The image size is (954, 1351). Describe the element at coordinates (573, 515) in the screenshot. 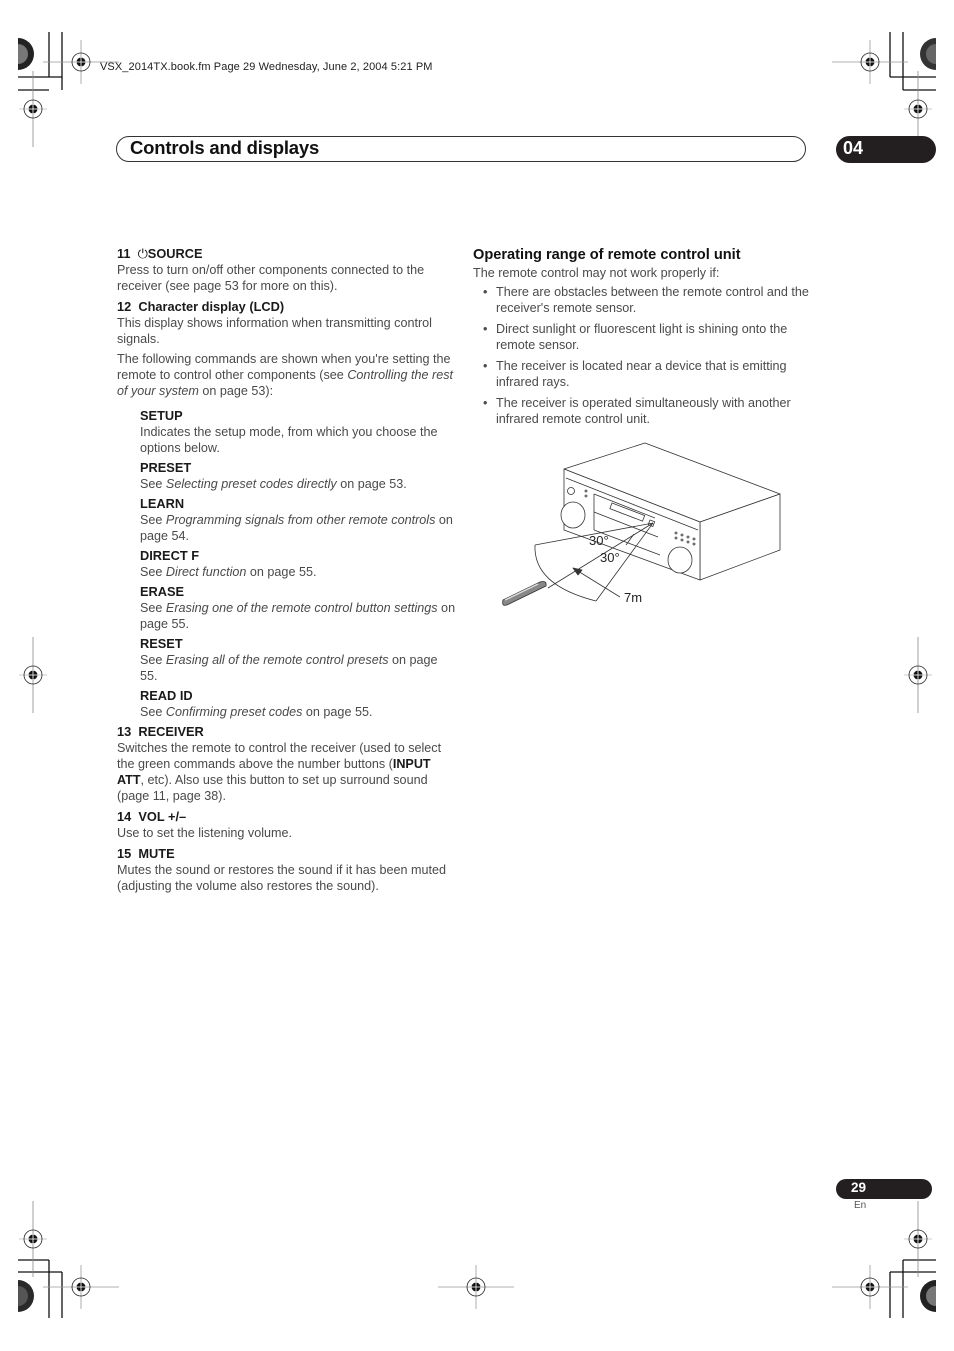

I see `volume-knob-left` at that location.